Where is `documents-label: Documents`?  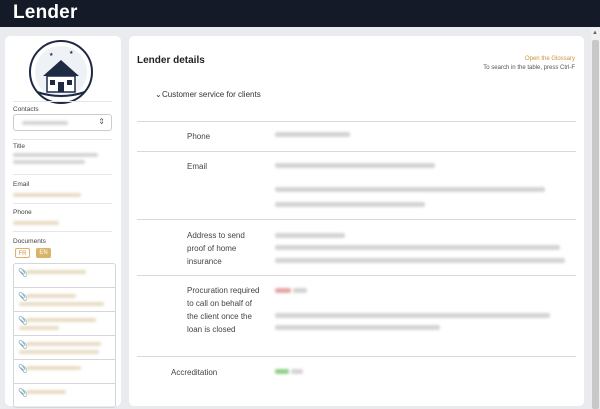 documents-label: Documents is located at coordinates (29, 241).